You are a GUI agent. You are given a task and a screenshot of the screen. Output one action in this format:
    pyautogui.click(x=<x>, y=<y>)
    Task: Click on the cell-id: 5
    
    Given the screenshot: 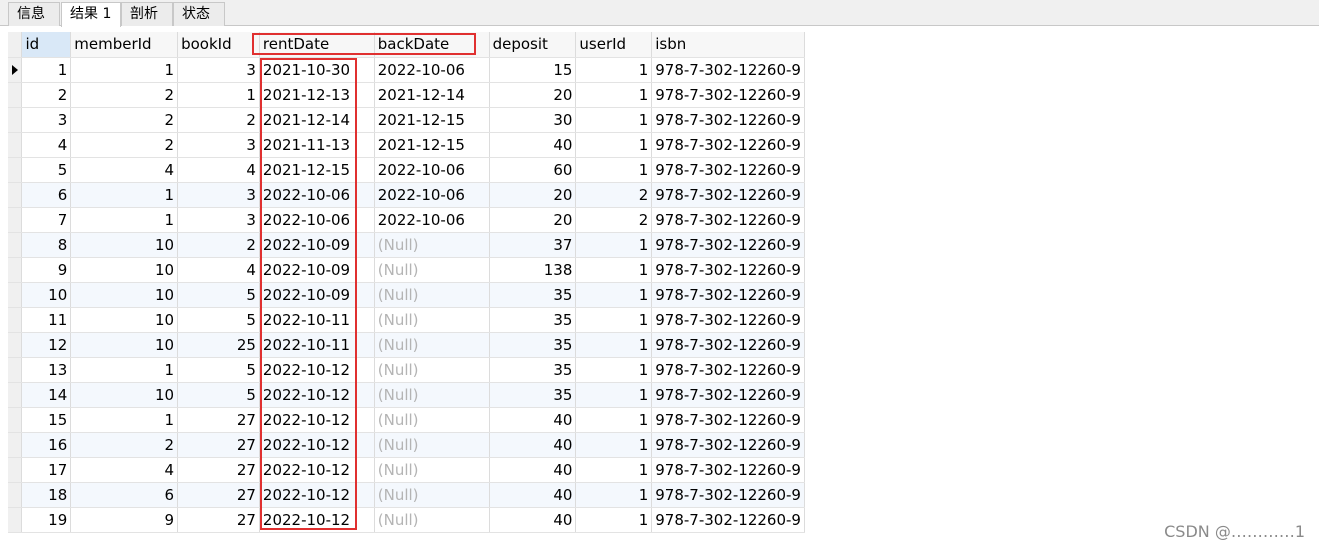 What is the action you would take?
    pyautogui.click(x=46, y=170)
    